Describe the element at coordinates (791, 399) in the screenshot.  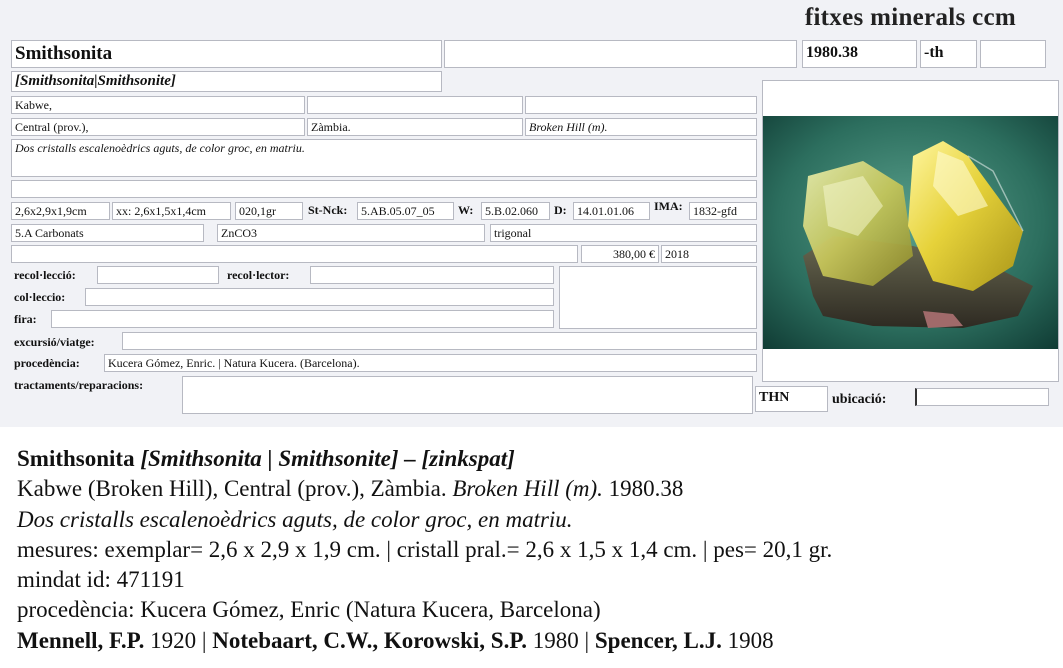
I see `thn-field: THN` at that location.